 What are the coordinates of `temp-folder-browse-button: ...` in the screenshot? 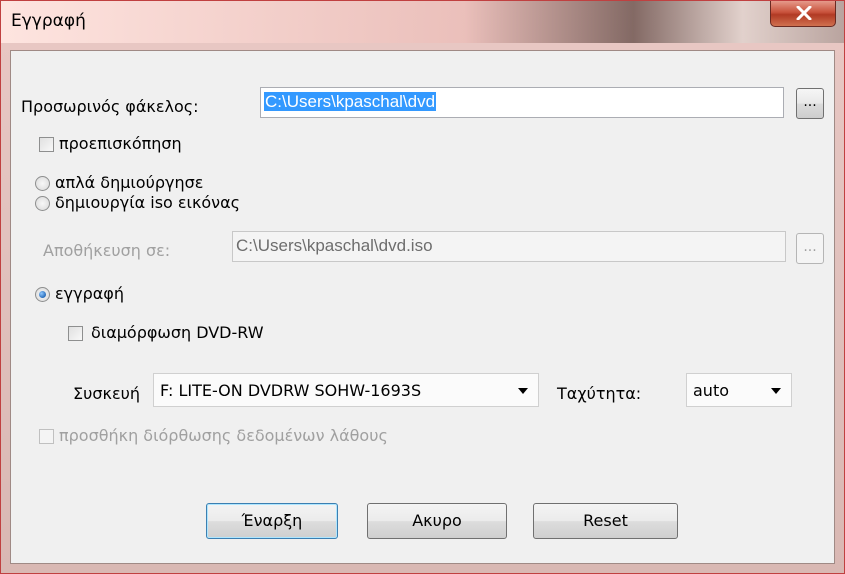 It's located at (810, 103).